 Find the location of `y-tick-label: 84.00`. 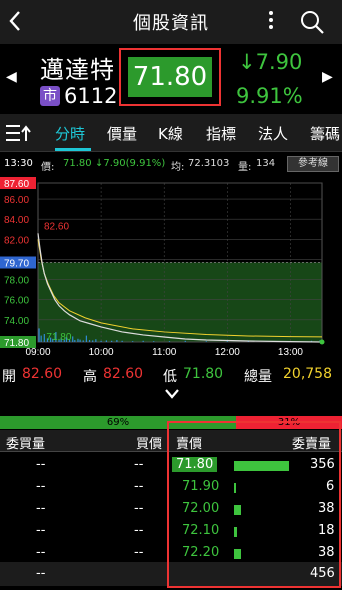

y-tick-label: 84.00 is located at coordinates (16, 220).